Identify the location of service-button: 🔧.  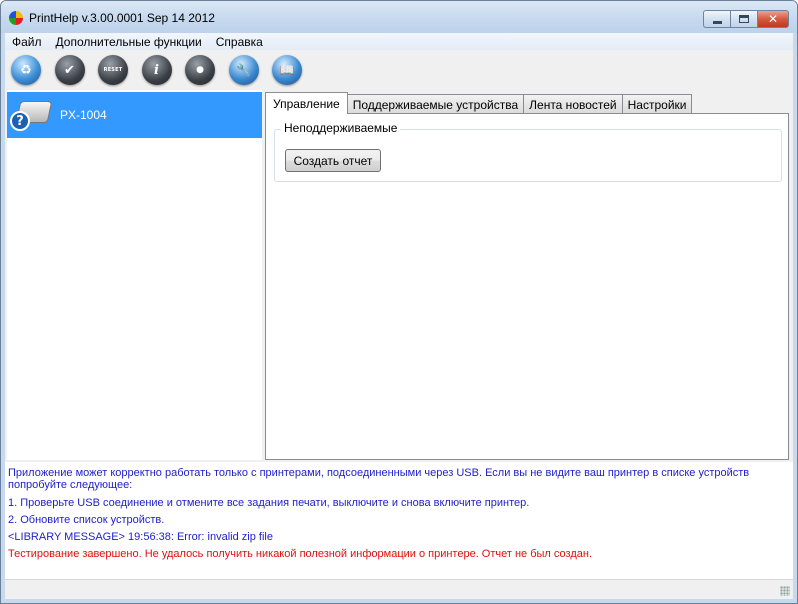
(243, 70).